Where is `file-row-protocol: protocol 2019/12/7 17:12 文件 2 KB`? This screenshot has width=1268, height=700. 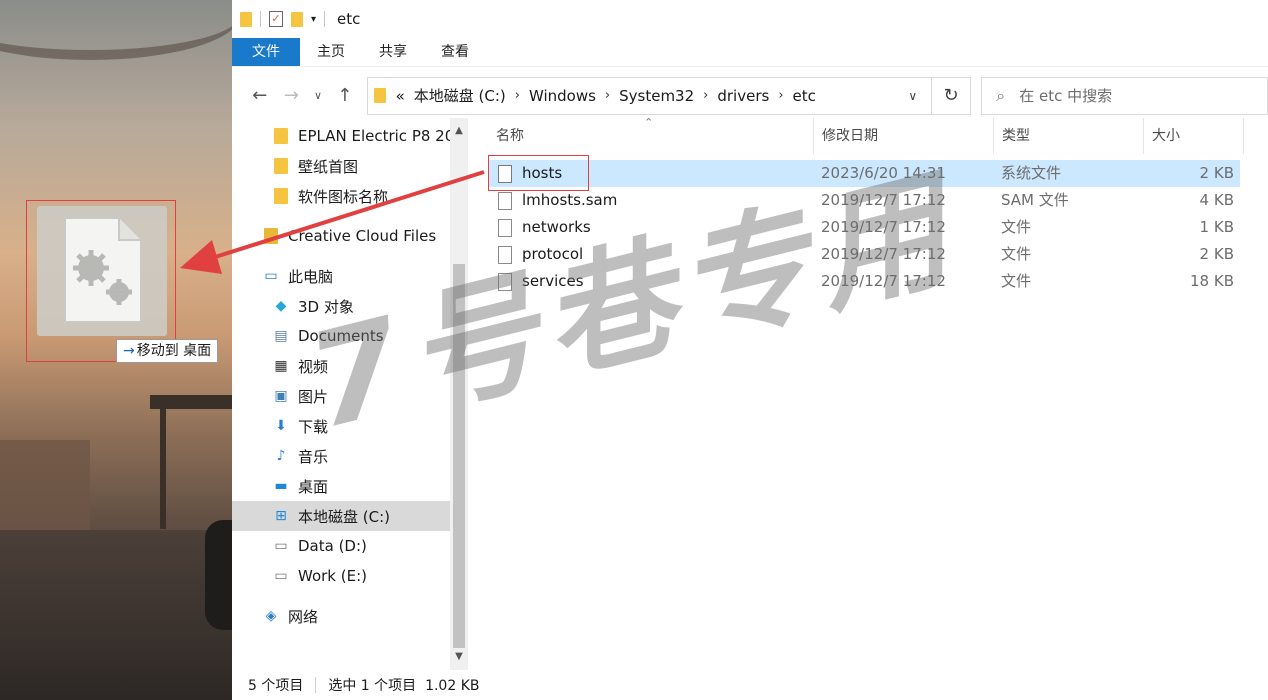
file-row-protocol: protocol 2019/12/7 17:12 文件 2 KB is located at coordinates (864, 254).